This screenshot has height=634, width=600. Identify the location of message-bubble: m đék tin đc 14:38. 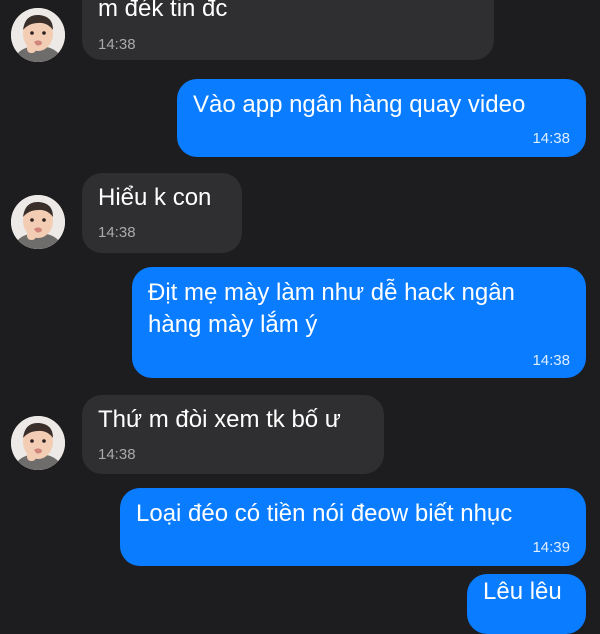
(288, 30).